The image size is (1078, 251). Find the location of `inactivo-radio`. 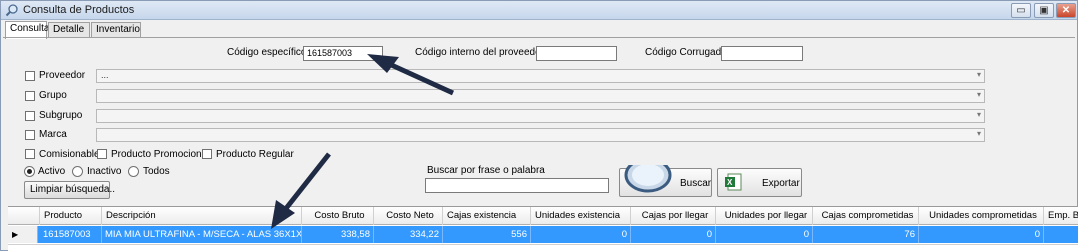

inactivo-radio is located at coordinates (77, 171).